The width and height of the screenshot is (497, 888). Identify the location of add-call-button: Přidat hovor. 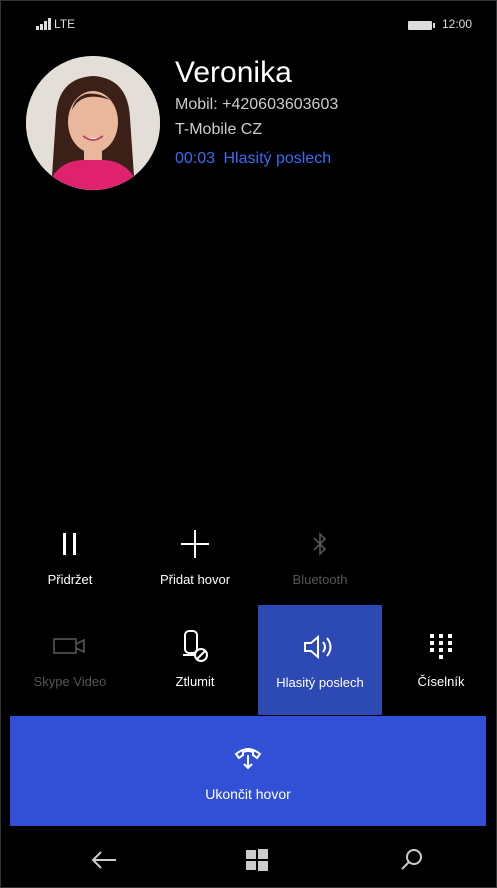
(195, 557).